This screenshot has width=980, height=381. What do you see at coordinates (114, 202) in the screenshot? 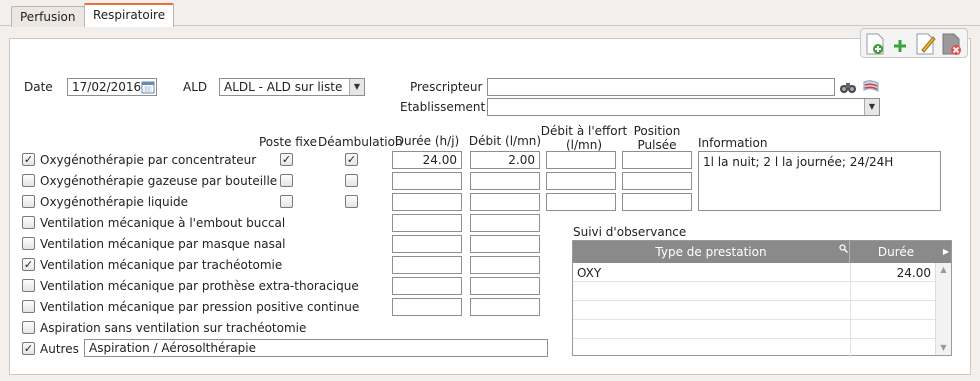
I see `row-label-2: Oxygénothérapie liquide` at bounding box center [114, 202].